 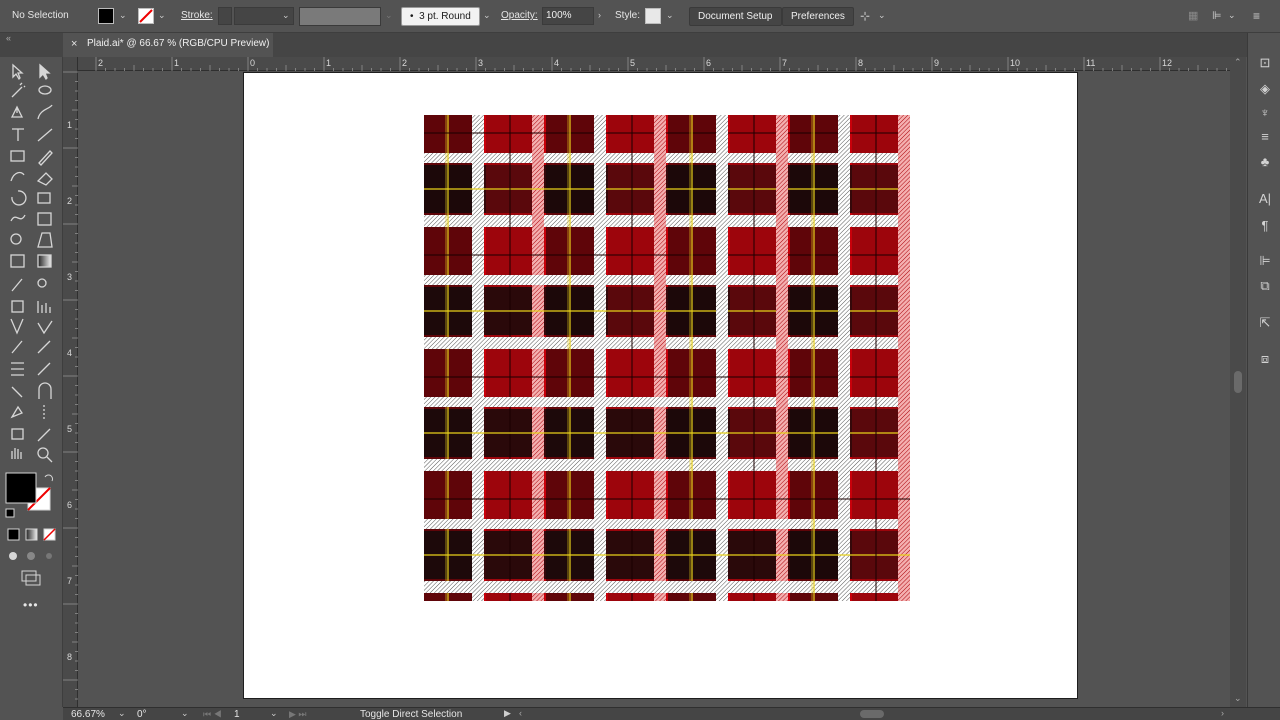 What do you see at coordinates (44, 219) in the screenshot?
I see `free-transform-tool-icon` at bounding box center [44, 219].